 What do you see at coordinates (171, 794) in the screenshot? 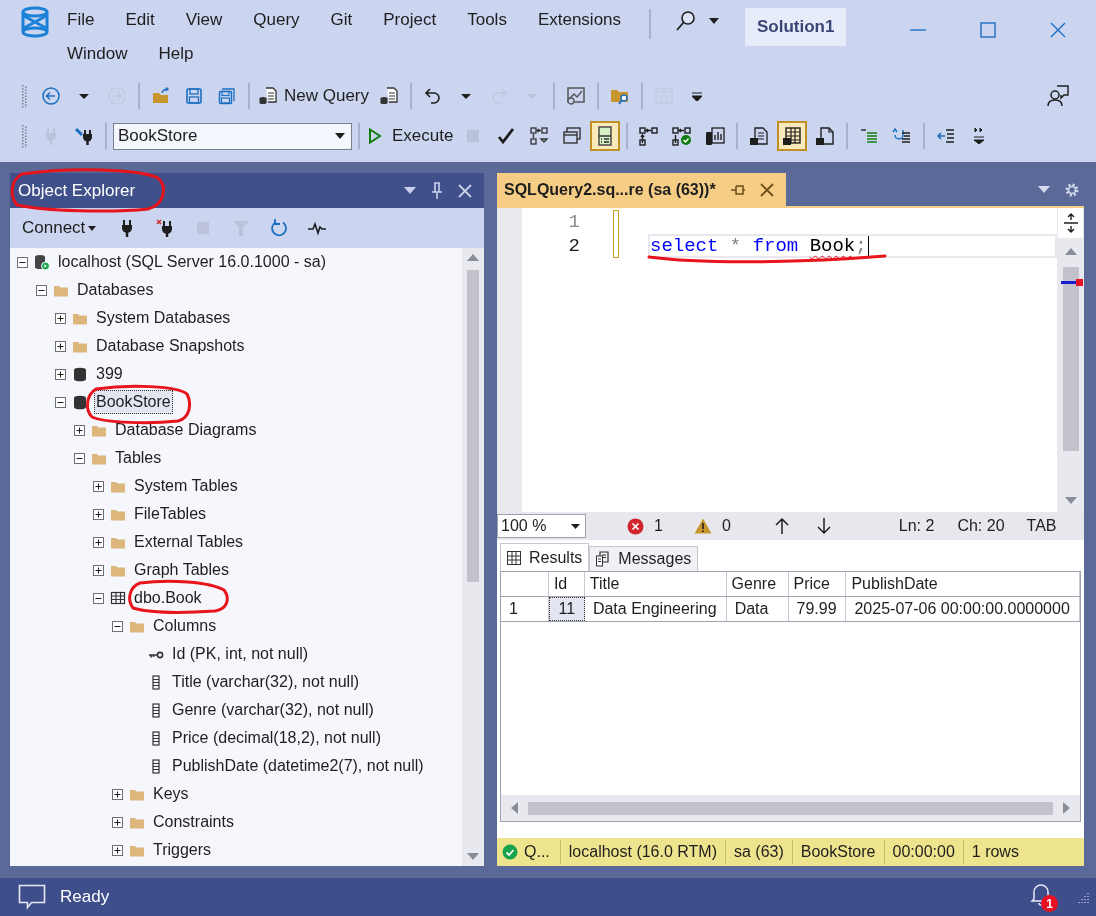
I see `tree-item: Keys` at bounding box center [171, 794].